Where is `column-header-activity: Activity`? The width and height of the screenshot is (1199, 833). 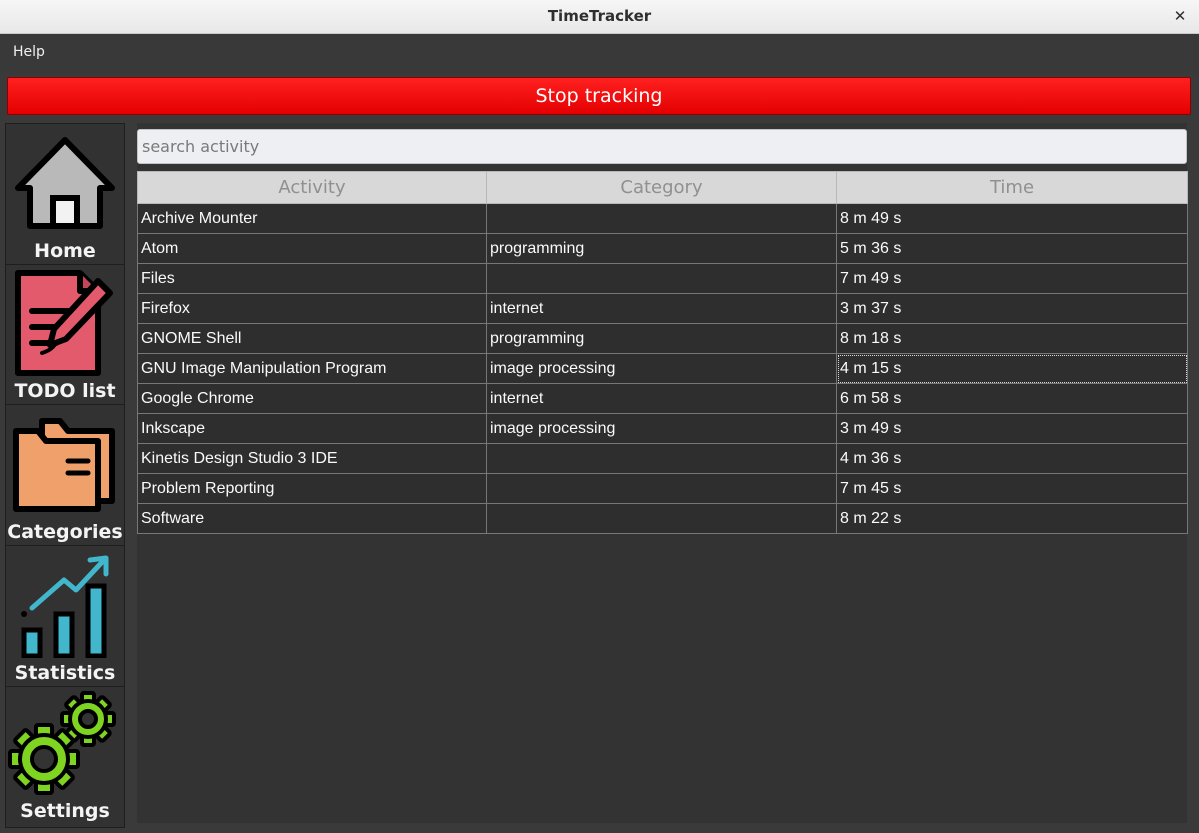
column-header-activity: Activity is located at coordinates (312, 187).